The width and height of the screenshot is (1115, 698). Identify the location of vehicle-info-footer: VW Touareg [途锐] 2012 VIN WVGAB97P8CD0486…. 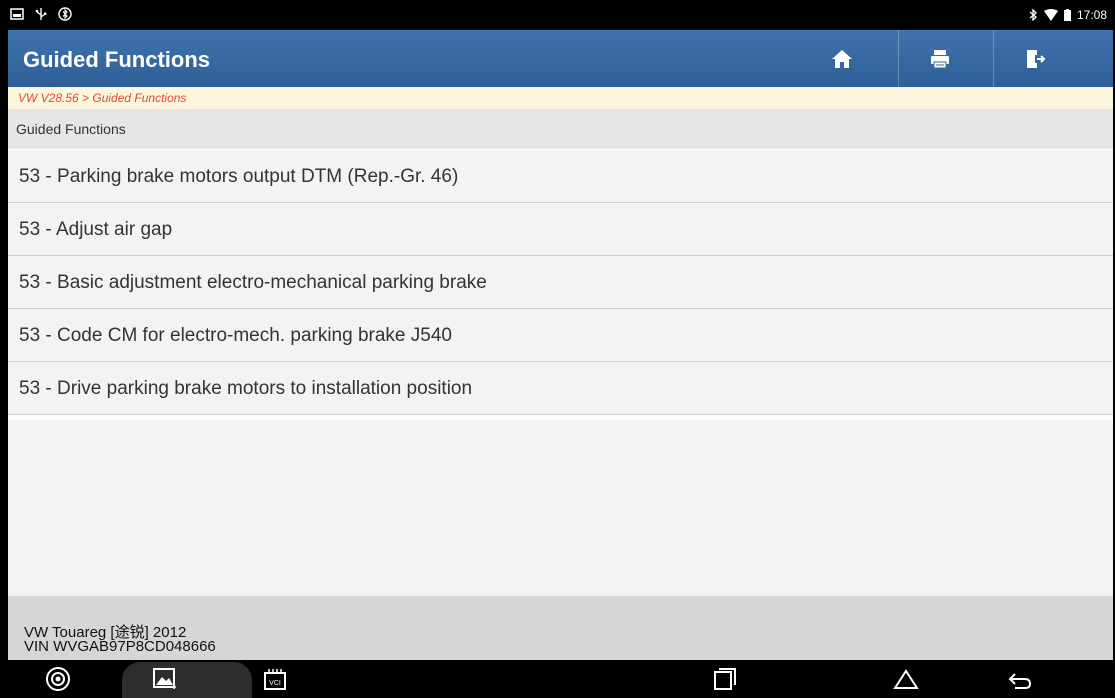
(560, 628).